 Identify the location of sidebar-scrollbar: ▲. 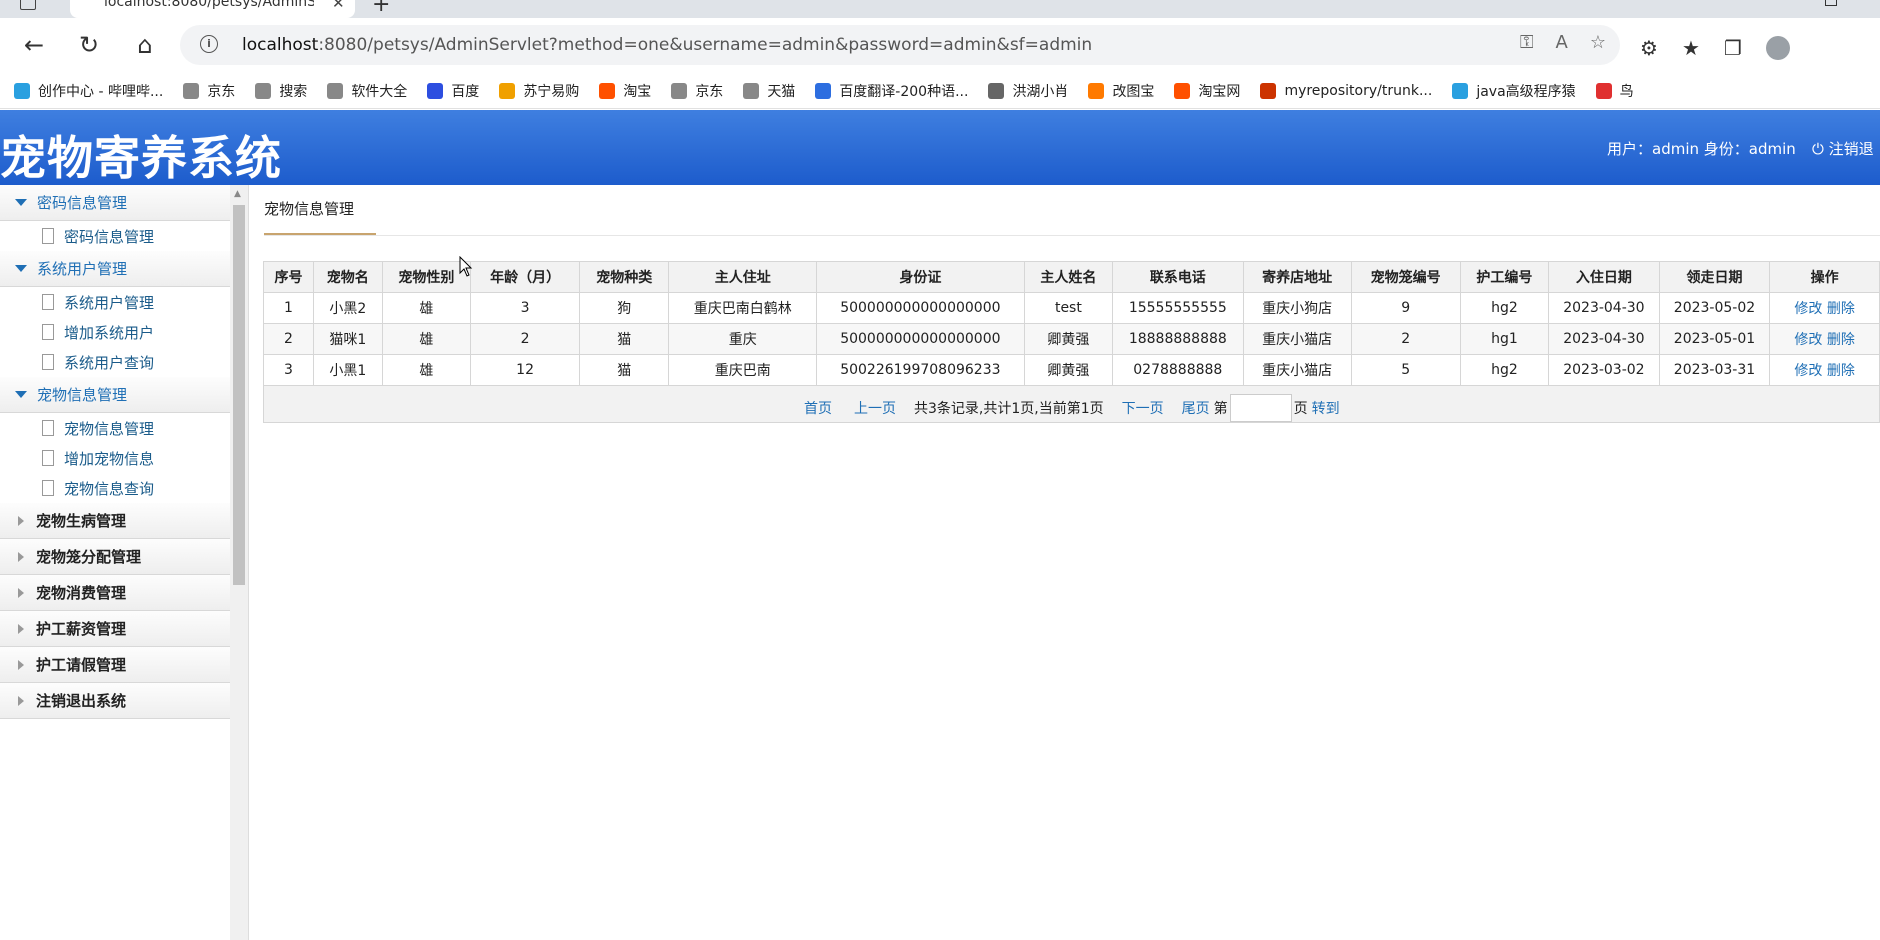
(239, 562).